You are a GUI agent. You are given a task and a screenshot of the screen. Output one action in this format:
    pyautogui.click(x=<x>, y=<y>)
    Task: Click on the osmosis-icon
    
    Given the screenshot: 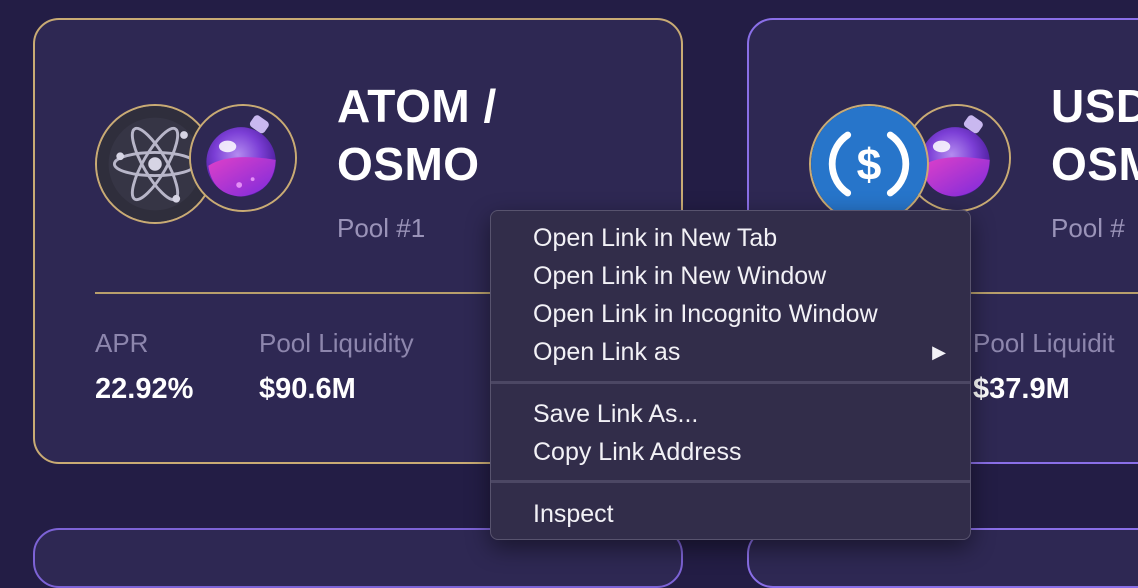 What is the action you would take?
    pyautogui.click(x=243, y=158)
    